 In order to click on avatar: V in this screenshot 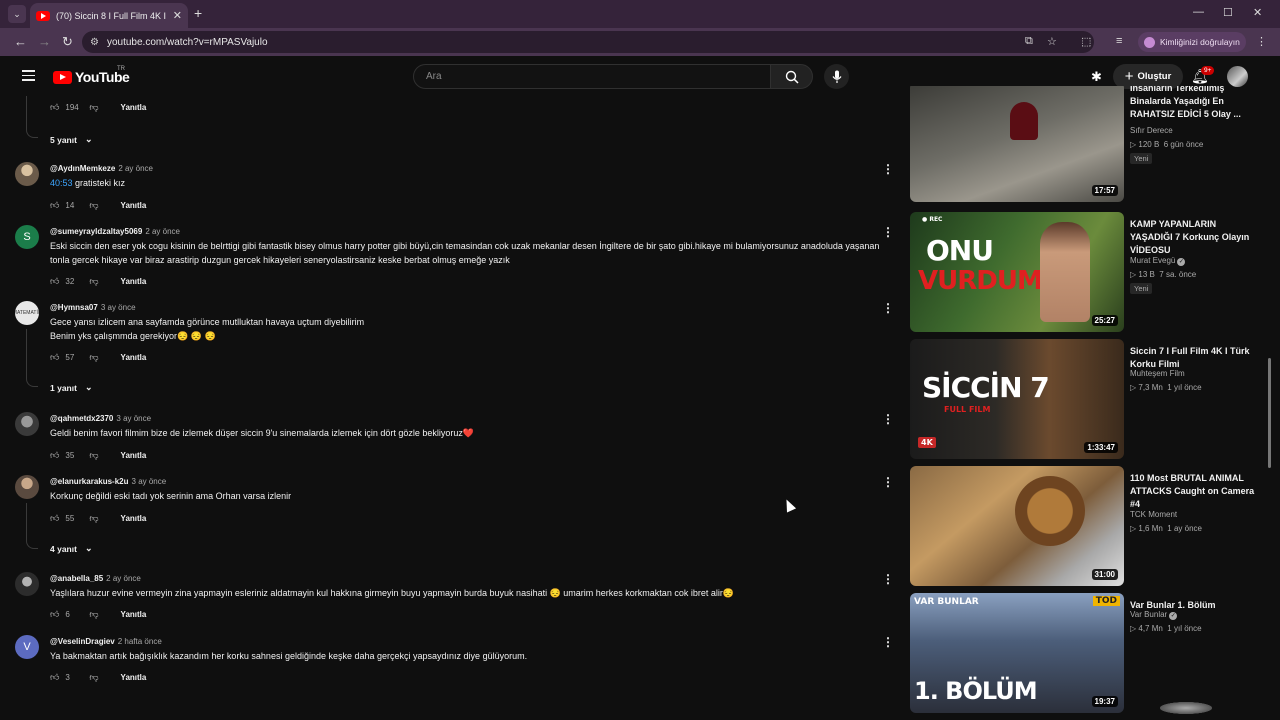, I will do `click(27, 647)`.